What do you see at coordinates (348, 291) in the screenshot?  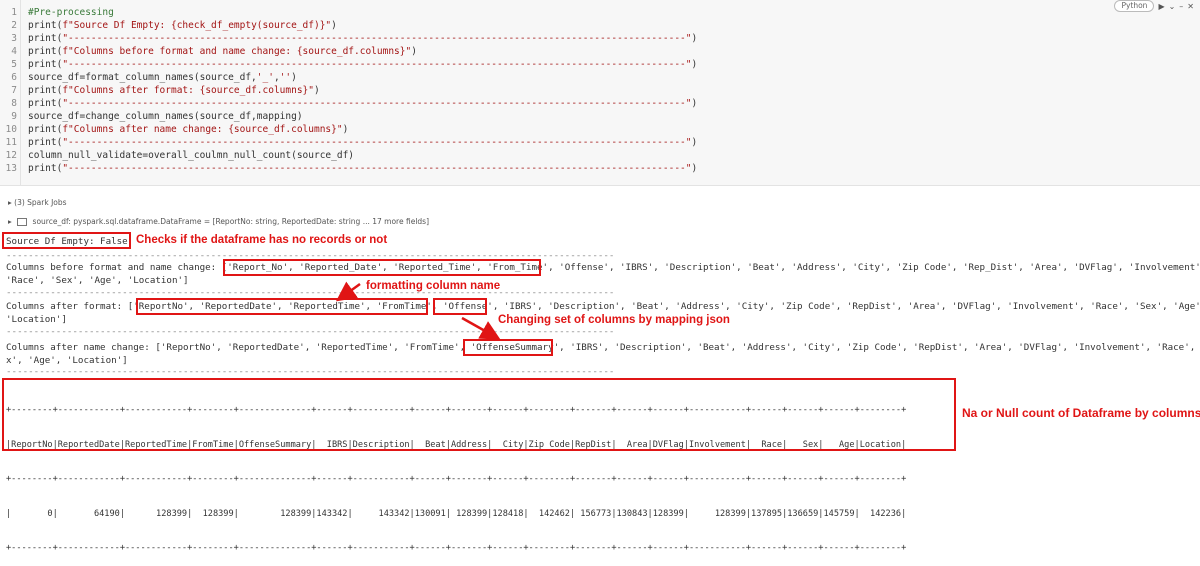 I see `formatting-arrow` at bounding box center [348, 291].